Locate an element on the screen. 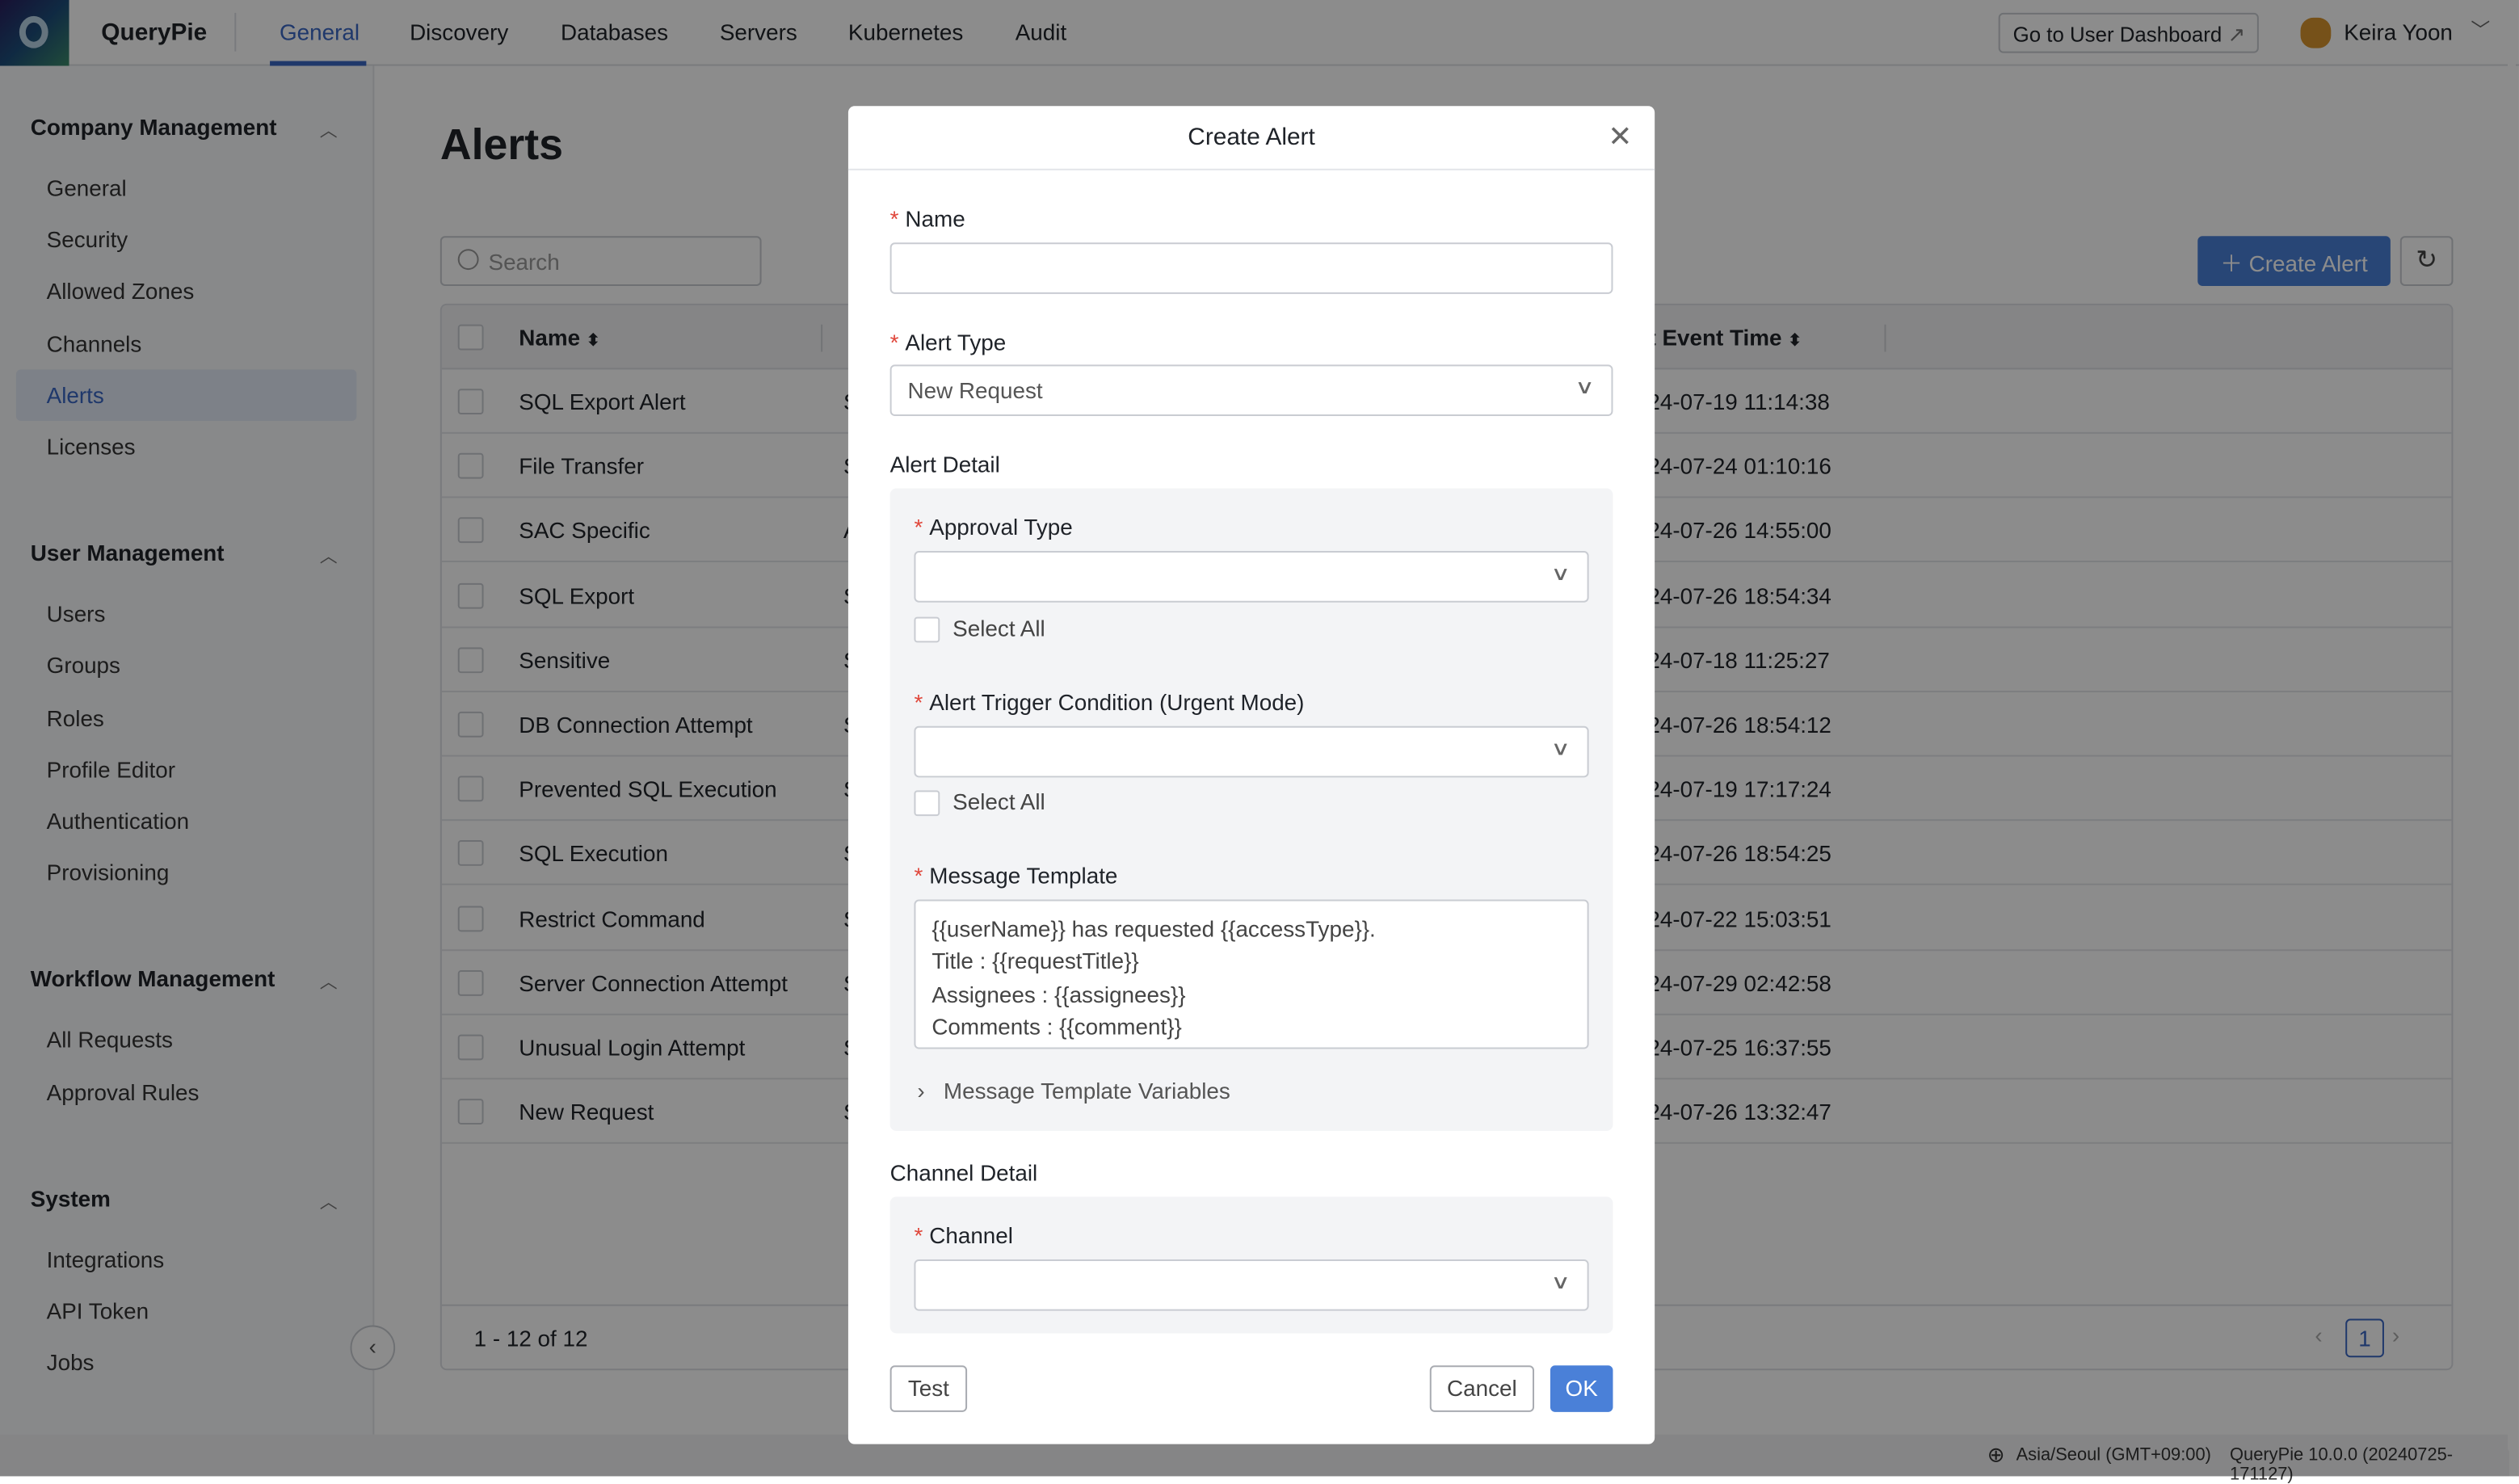 This screenshot has width=2519, height=1484. close-icon: ✕ is located at coordinates (1620, 137).